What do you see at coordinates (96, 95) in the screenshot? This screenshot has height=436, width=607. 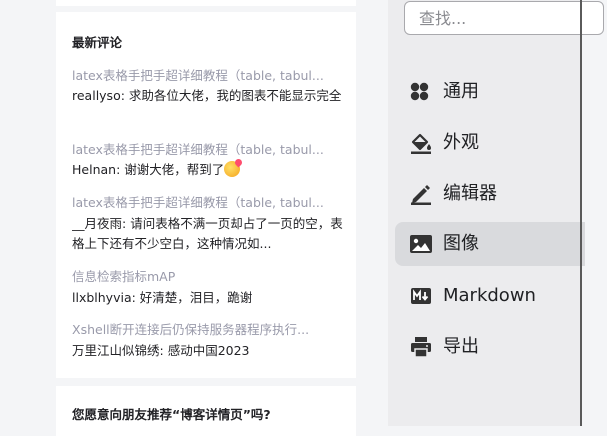 I see `comment-author: reallyso` at bounding box center [96, 95].